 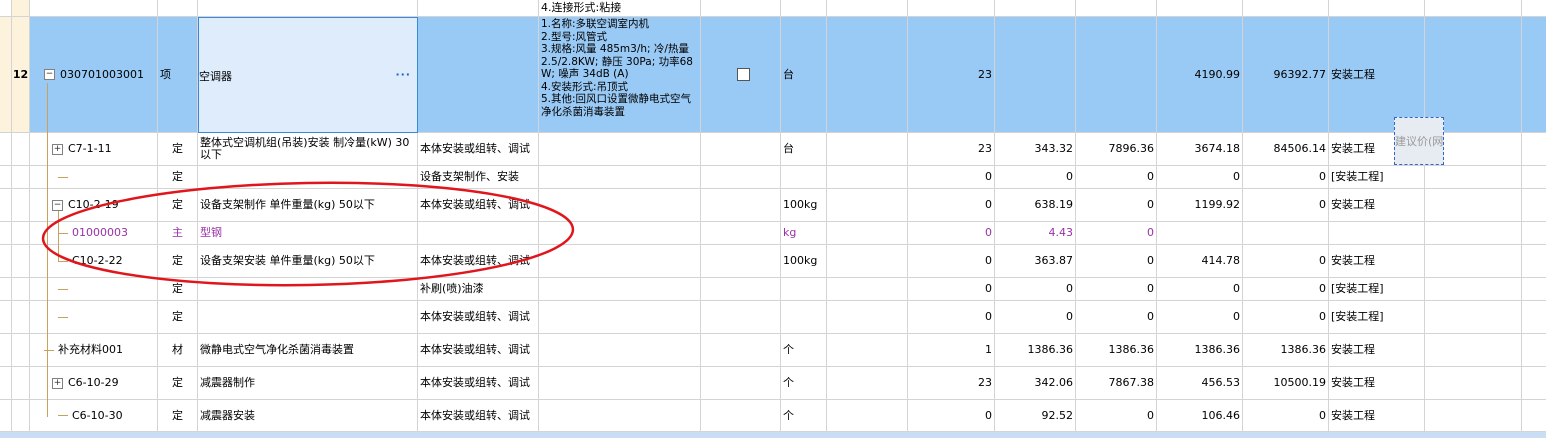 I want to click on name-cell: 微静电式空气净化杀菌消毒装置, so click(x=308, y=350).